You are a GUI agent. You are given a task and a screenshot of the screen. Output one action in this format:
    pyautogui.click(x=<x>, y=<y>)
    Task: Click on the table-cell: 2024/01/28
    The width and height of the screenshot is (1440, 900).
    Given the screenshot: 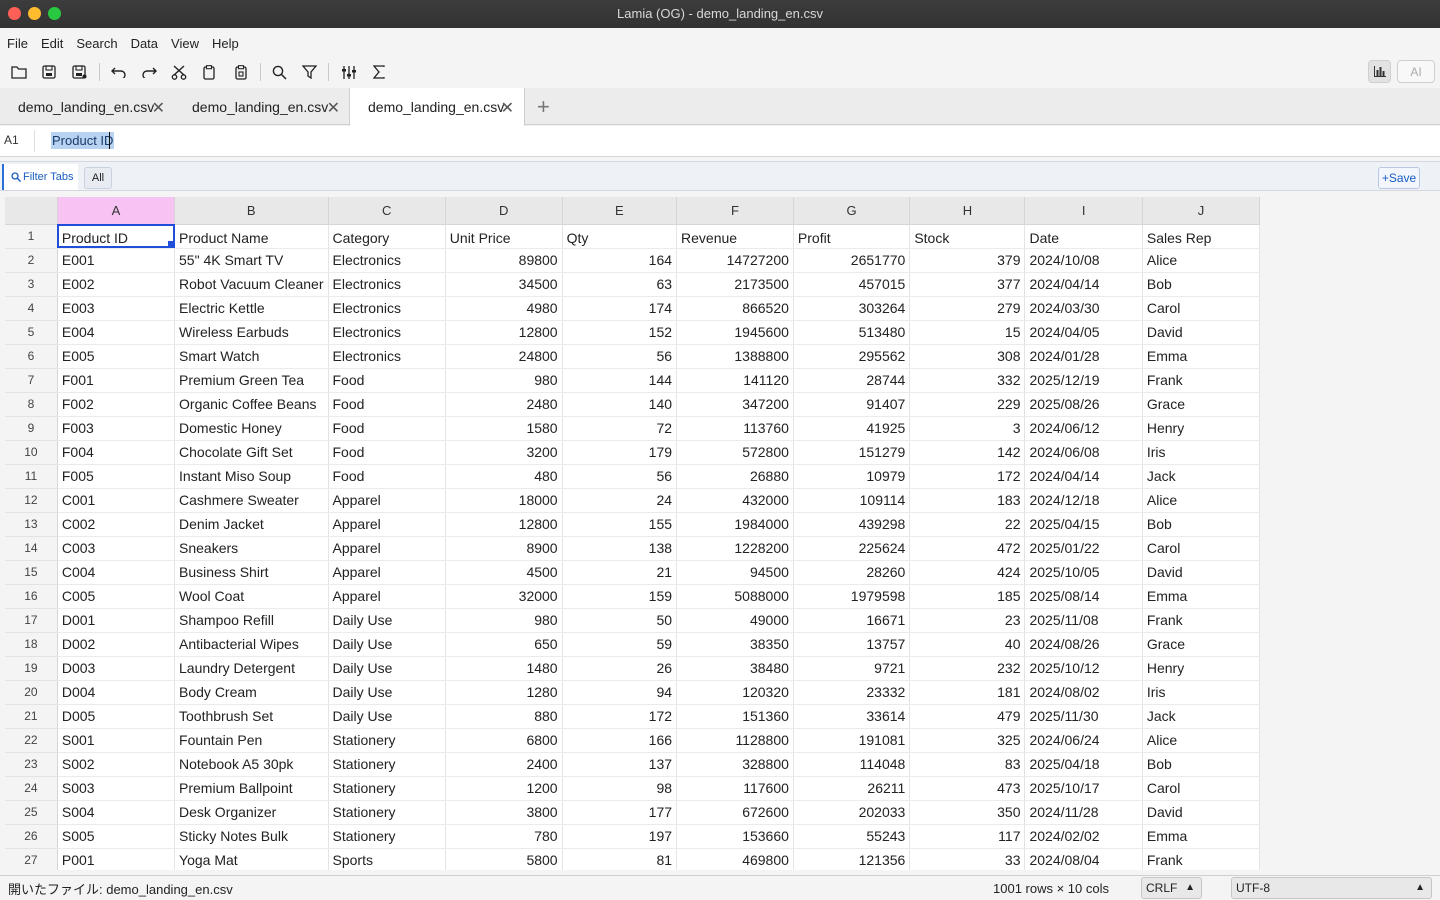 What is the action you would take?
    pyautogui.click(x=1083, y=356)
    